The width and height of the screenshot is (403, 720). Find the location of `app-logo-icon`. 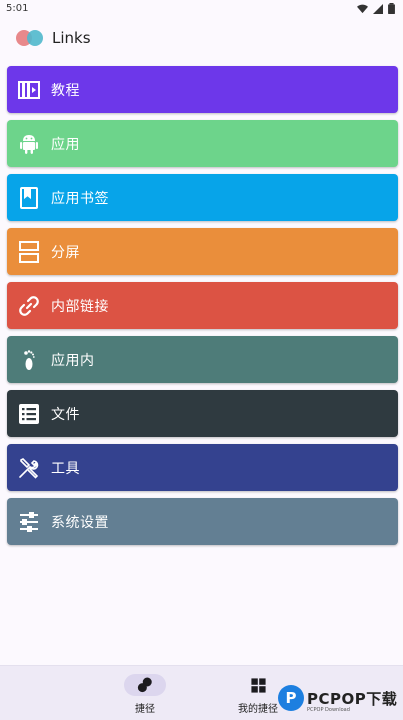

app-logo-icon is located at coordinates (31, 38).